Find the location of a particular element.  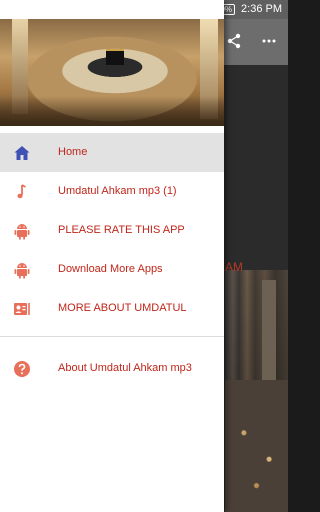

city-lights-image is located at coordinates (256, 446).